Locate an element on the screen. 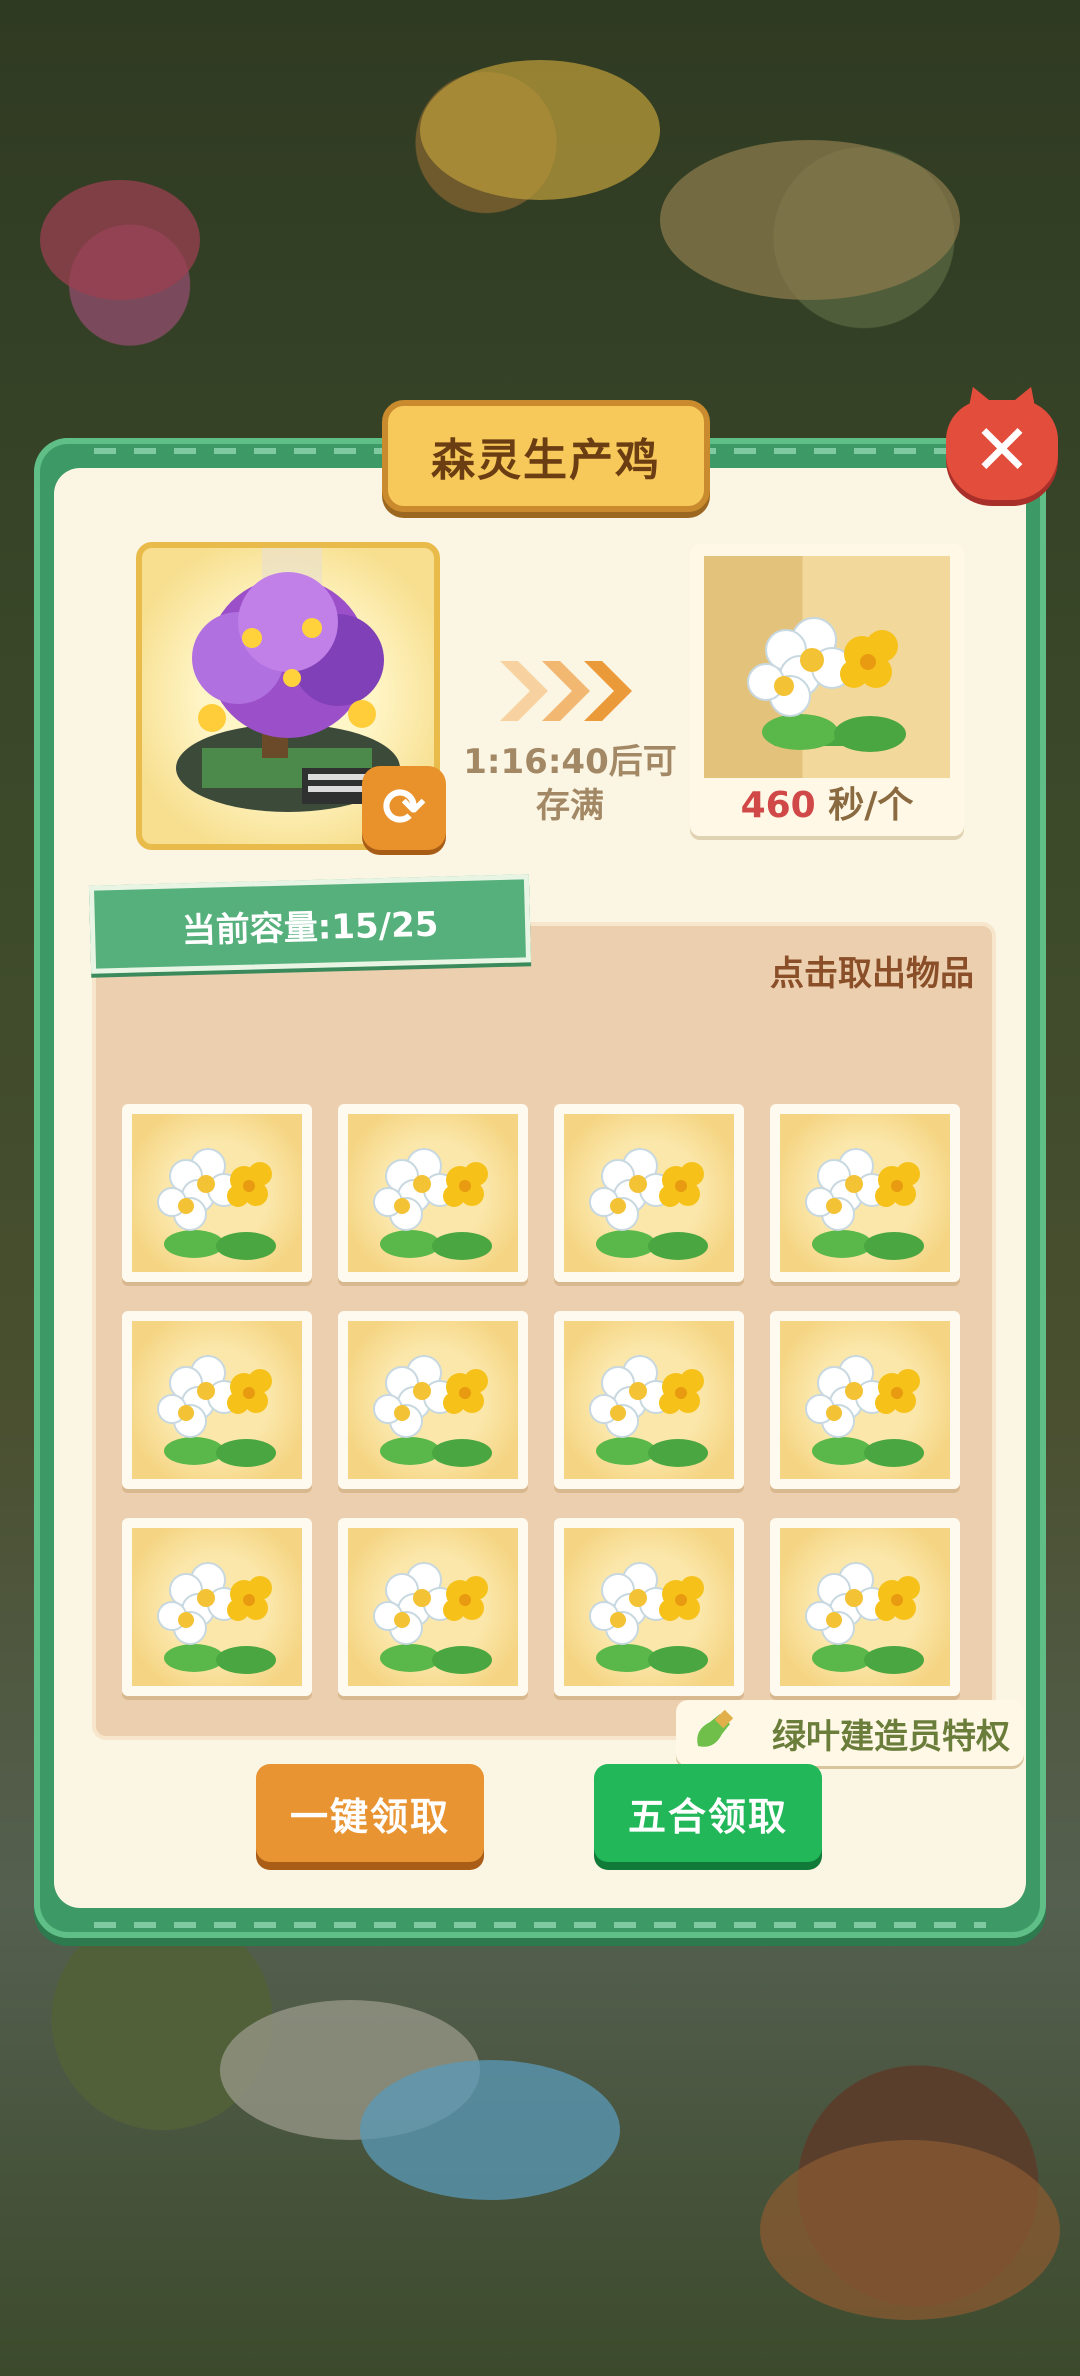  collect-all-button: 一键领取 is located at coordinates (370, 1813).